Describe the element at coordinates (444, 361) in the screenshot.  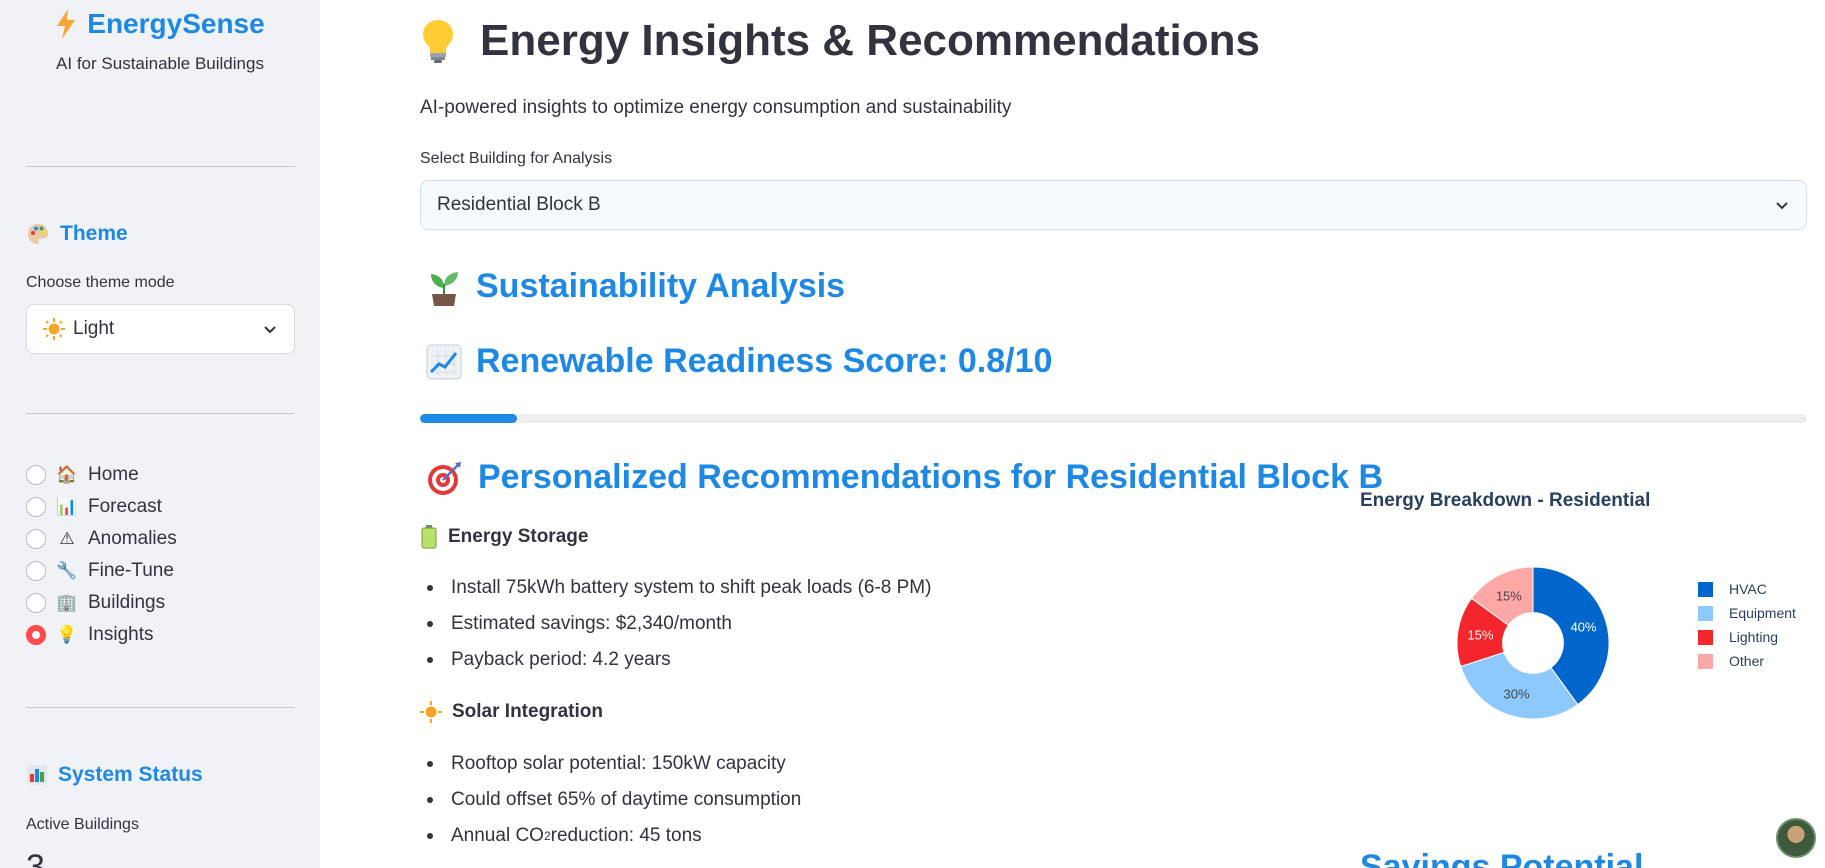
I see `chart-increasing-icon` at that location.